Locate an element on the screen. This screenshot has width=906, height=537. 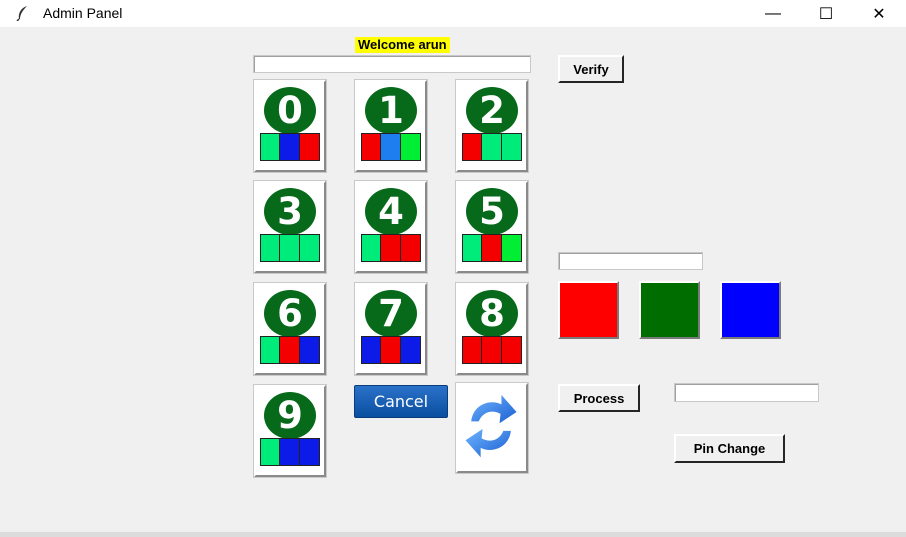
digit-key-2: 2 is located at coordinates (492, 126).